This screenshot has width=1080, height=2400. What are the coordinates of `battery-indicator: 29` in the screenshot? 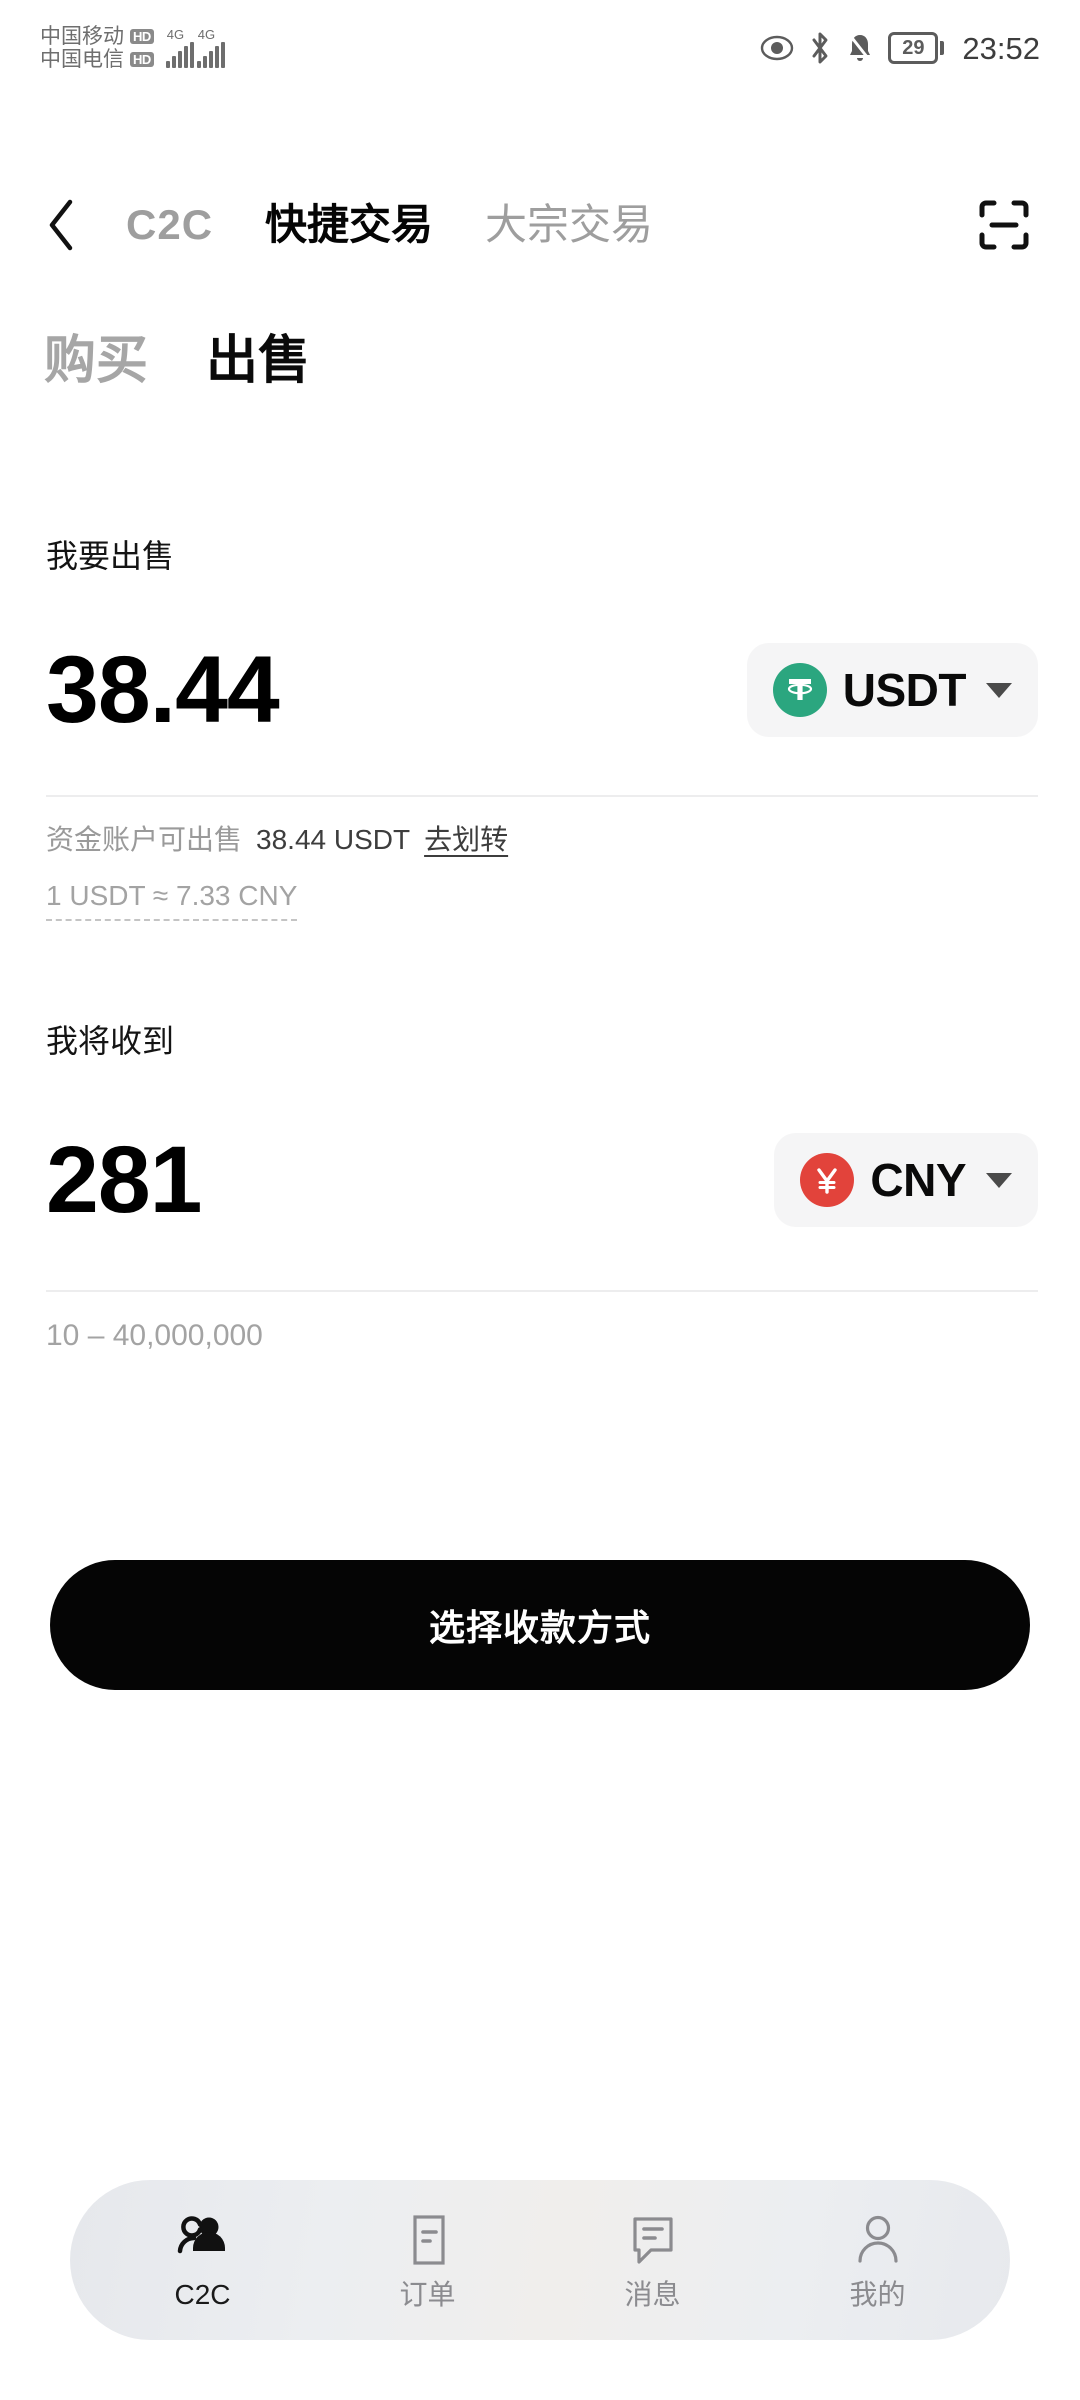 It's located at (916, 48).